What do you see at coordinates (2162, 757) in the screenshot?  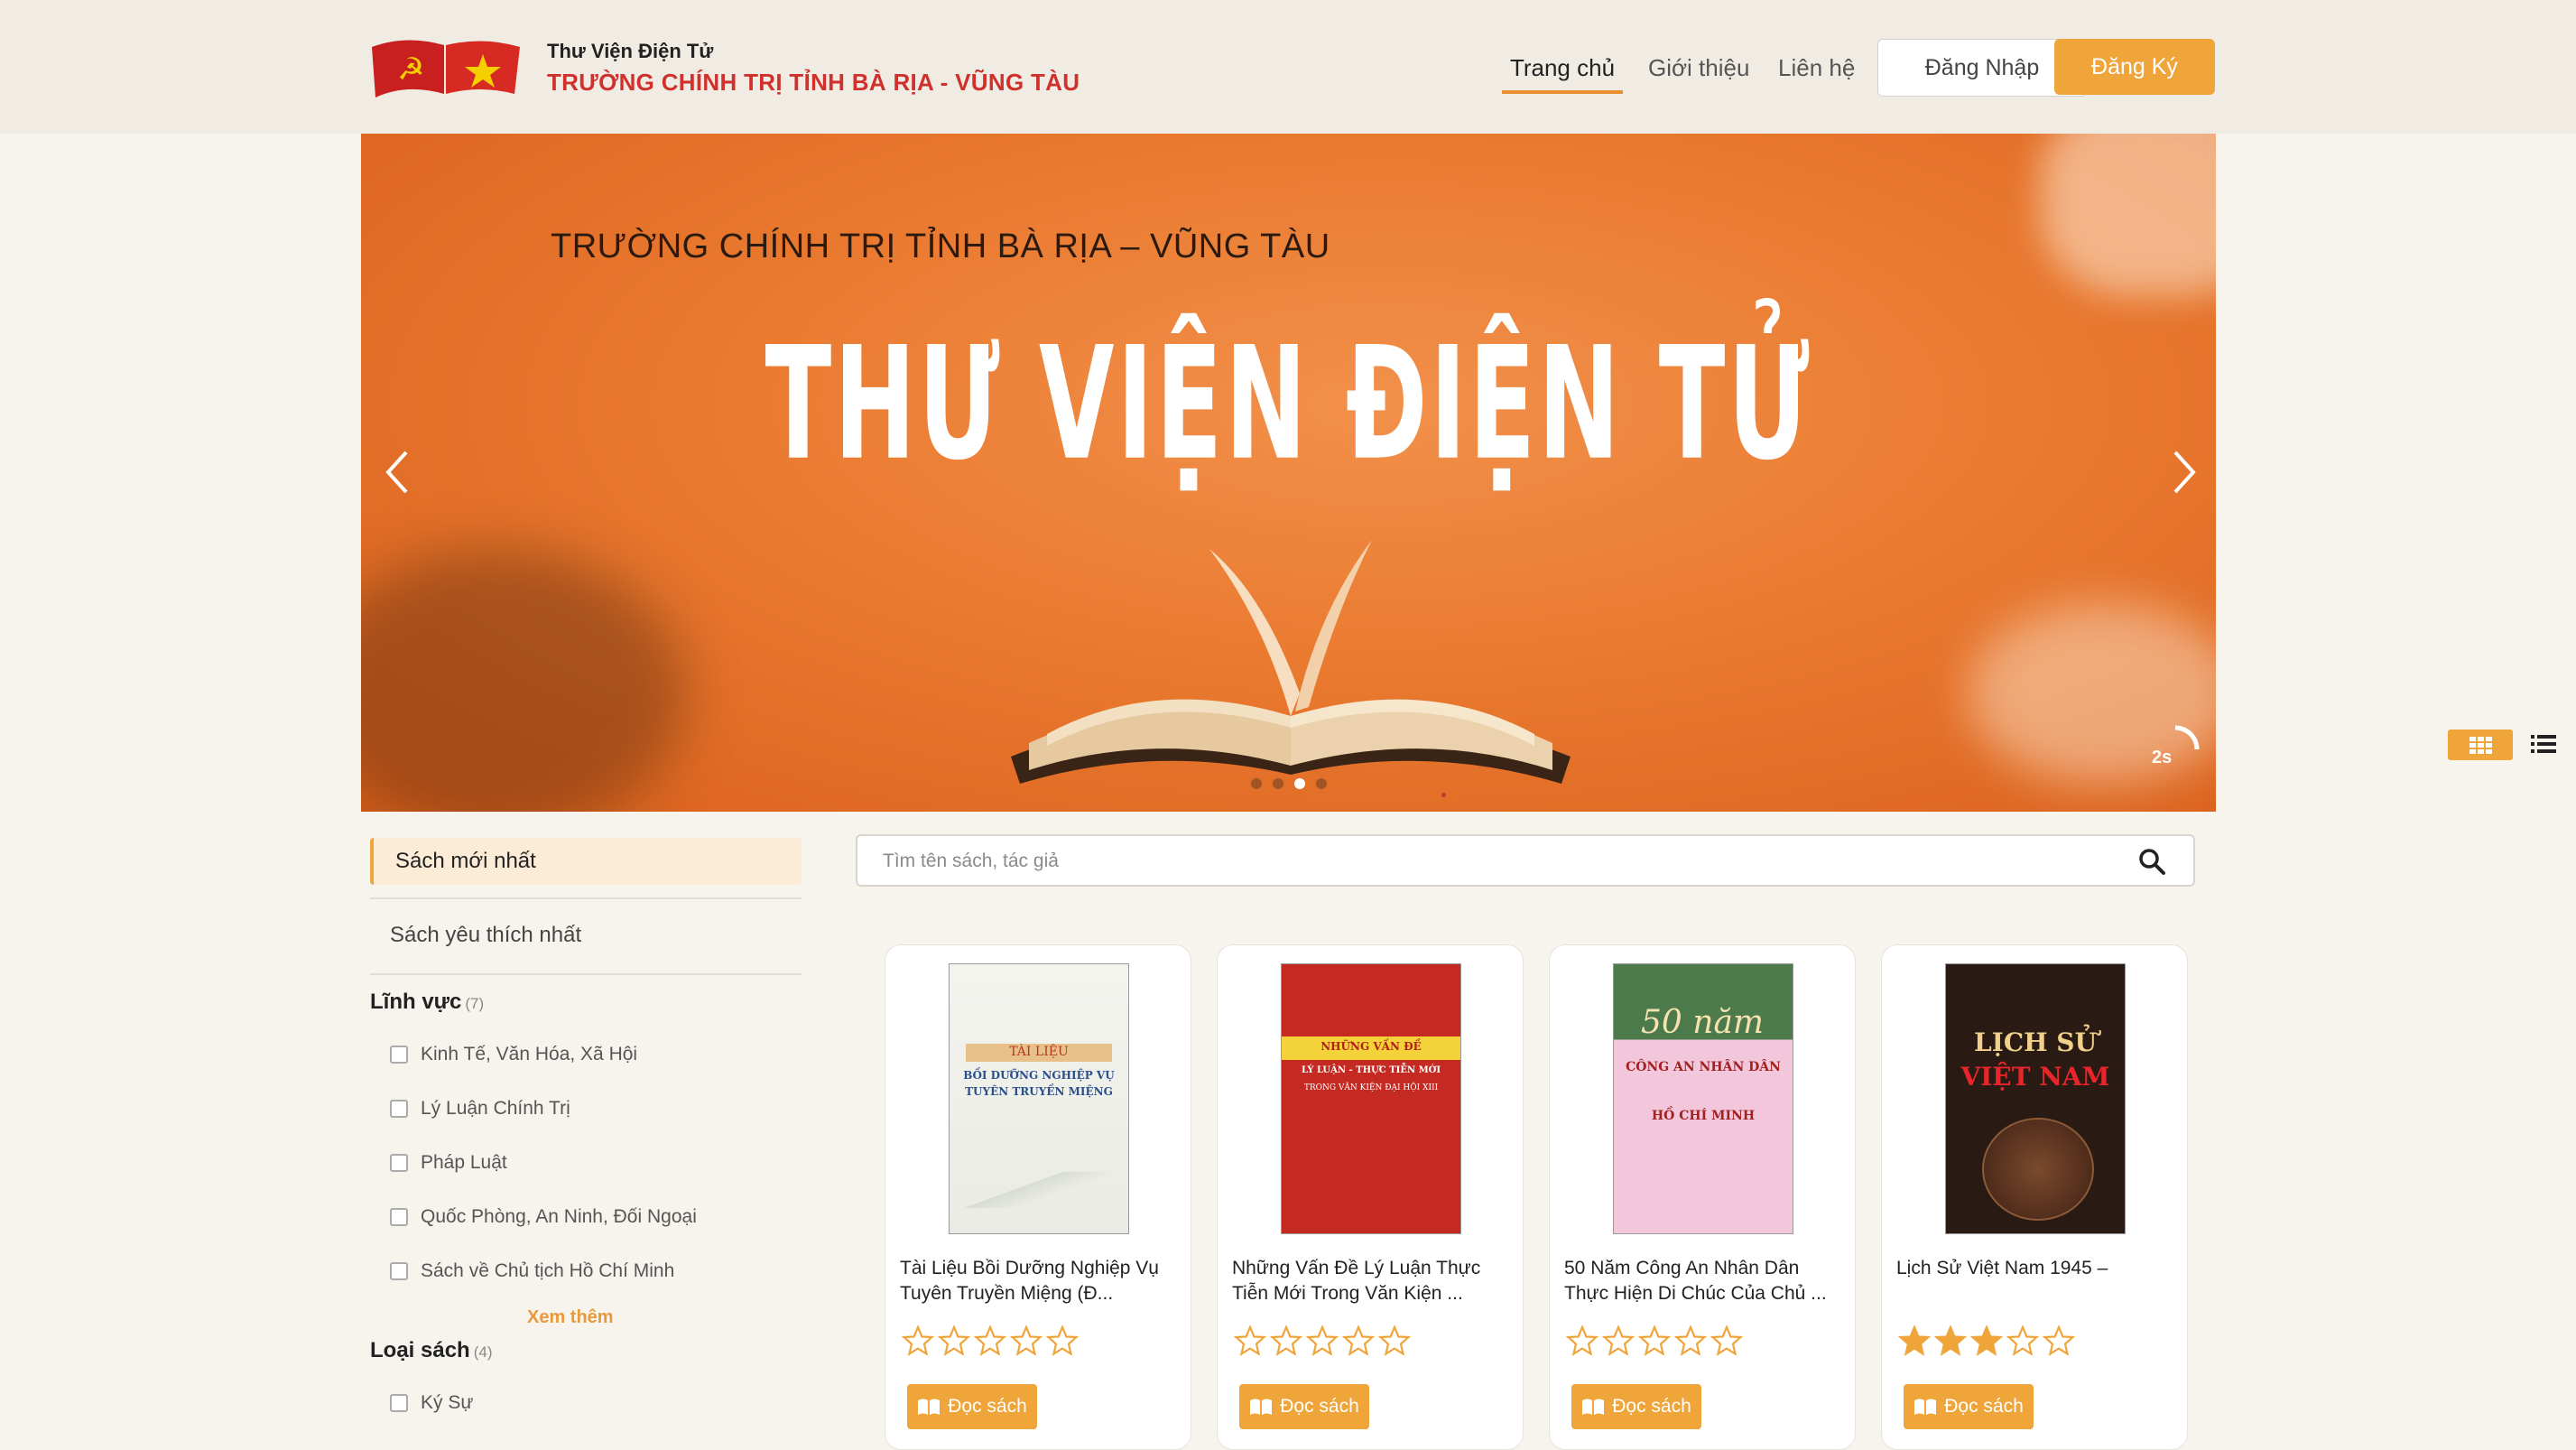 I see `autoplay-timer-label: 2s` at bounding box center [2162, 757].